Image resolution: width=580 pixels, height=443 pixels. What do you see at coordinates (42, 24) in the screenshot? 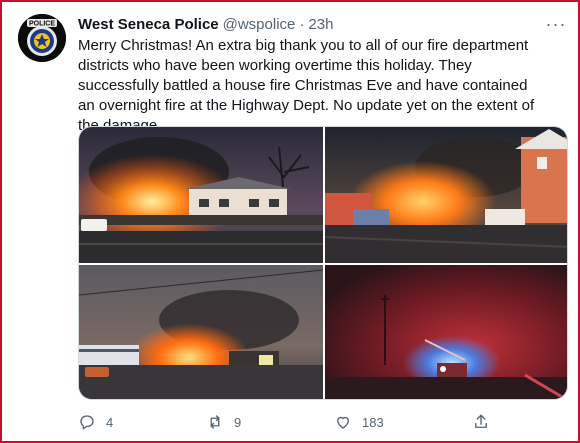
I see `badge-text: POLICE` at bounding box center [42, 24].